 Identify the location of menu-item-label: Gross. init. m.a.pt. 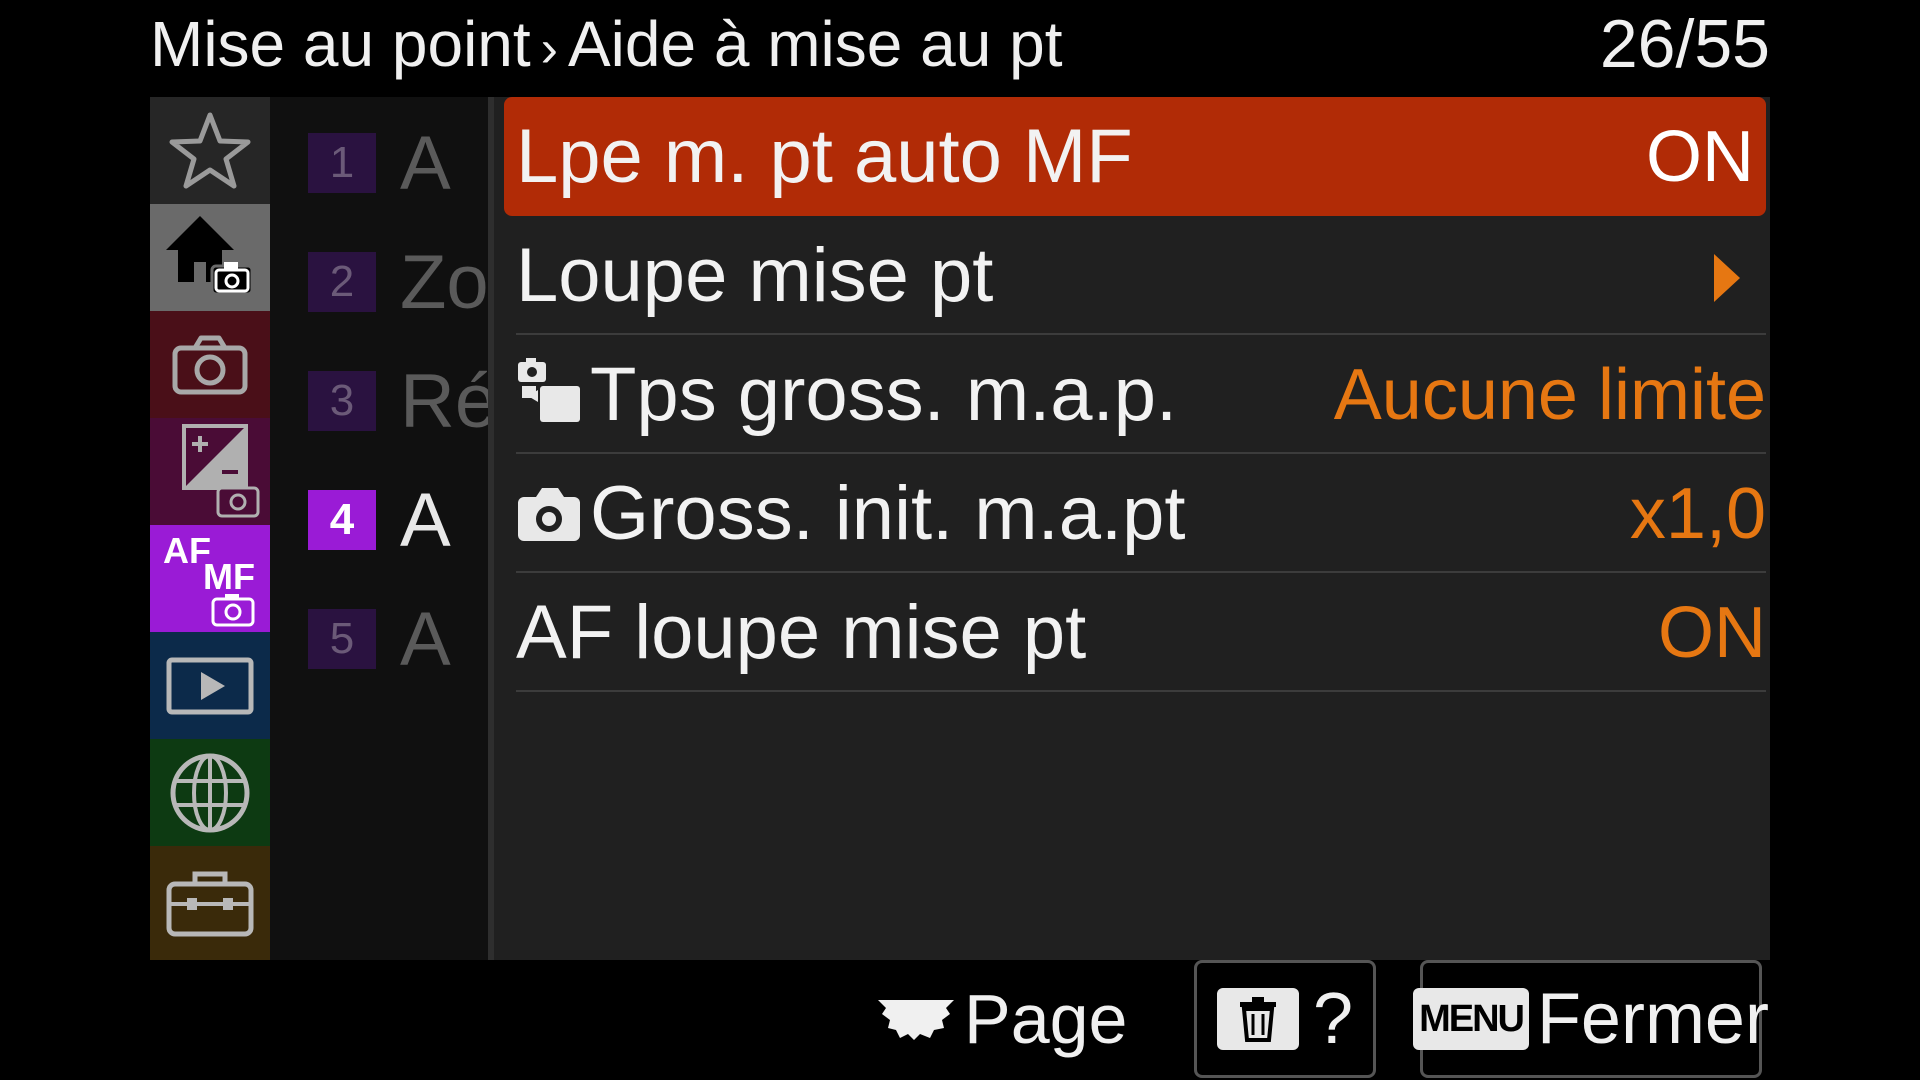
(888, 513).